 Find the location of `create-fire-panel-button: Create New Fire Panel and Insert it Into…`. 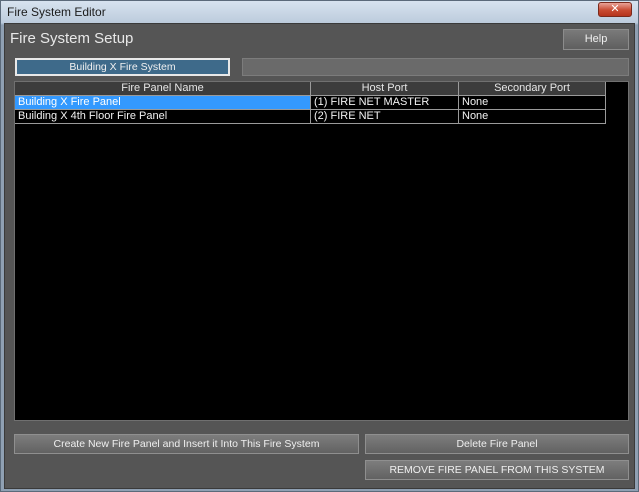

create-fire-panel-button: Create New Fire Panel and Insert it Into… is located at coordinates (186, 444).